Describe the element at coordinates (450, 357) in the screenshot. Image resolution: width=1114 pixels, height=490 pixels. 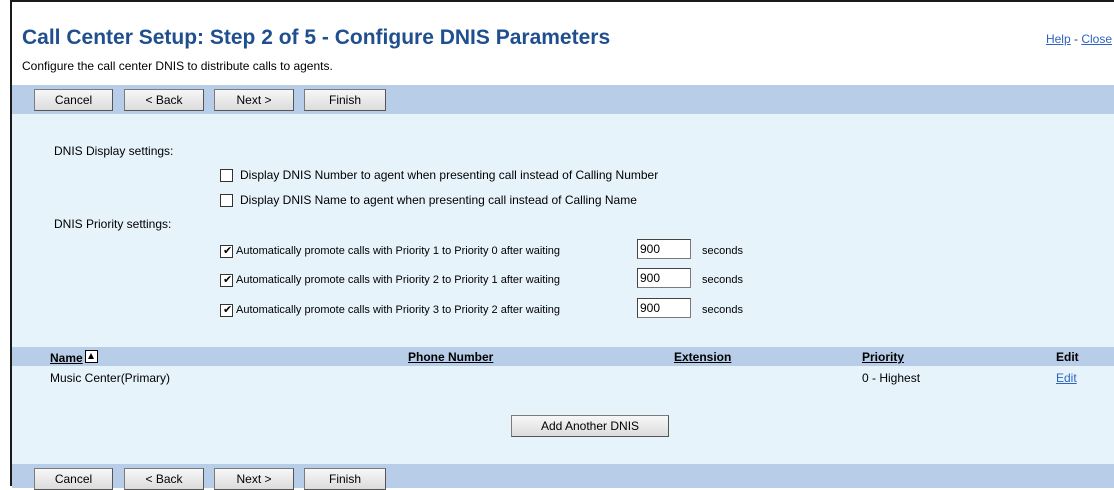
I see `column-header-phone-number: Phone Number` at that location.